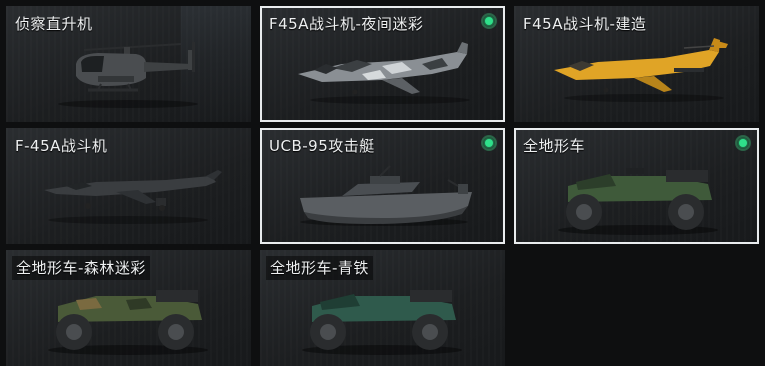 The height and width of the screenshot is (366, 765). What do you see at coordinates (585, 24) in the screenshot?
I see `vehicle-card-title: F45A战斗机-建造` at bounding box center [585, 24].